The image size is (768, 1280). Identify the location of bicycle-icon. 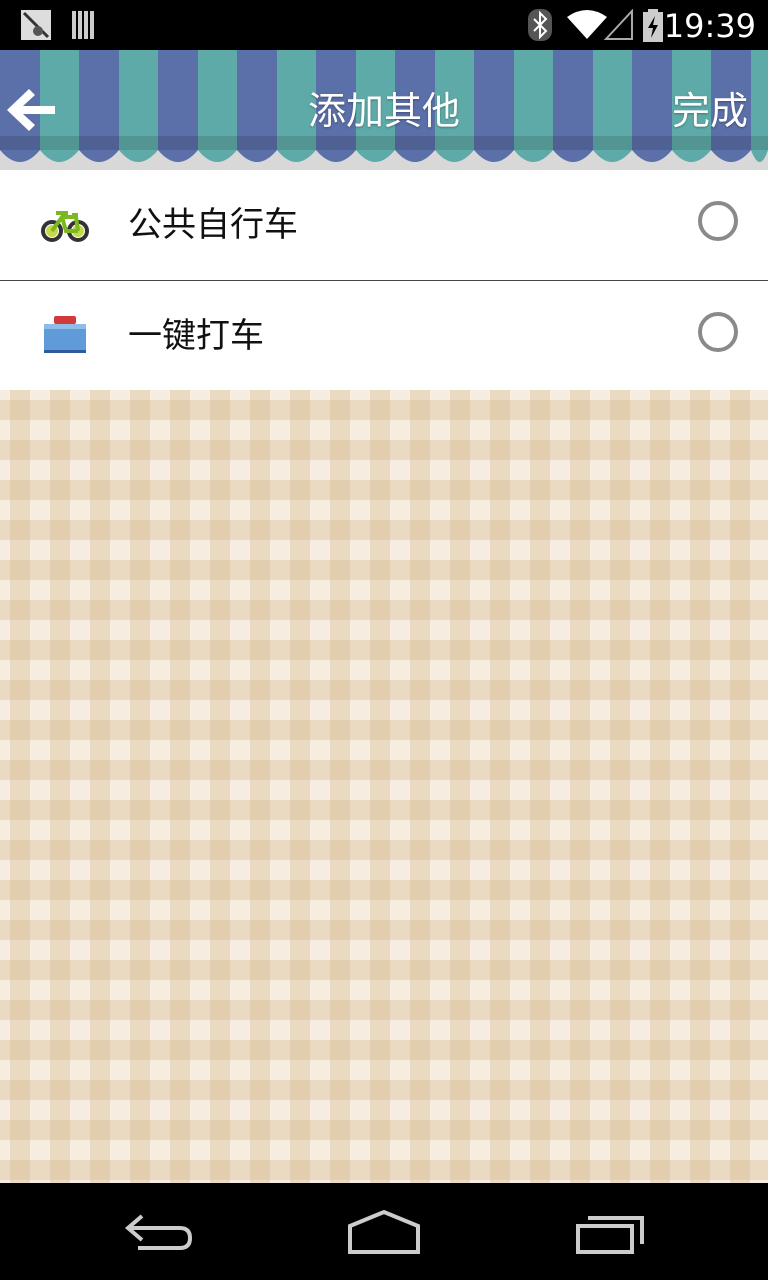
(65, 226).